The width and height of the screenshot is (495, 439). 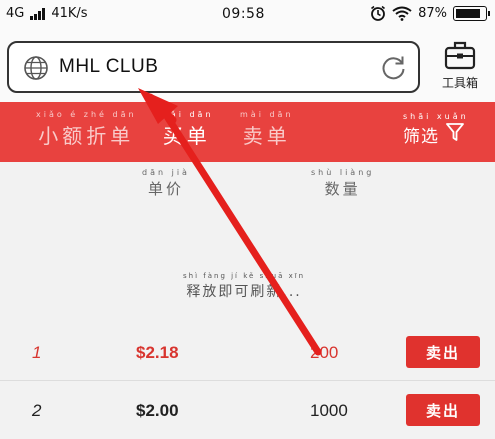 What do you see at coordinates (378, 13) in the screenshot?
I see `alarm-icon` at bounding box center [378, 13].